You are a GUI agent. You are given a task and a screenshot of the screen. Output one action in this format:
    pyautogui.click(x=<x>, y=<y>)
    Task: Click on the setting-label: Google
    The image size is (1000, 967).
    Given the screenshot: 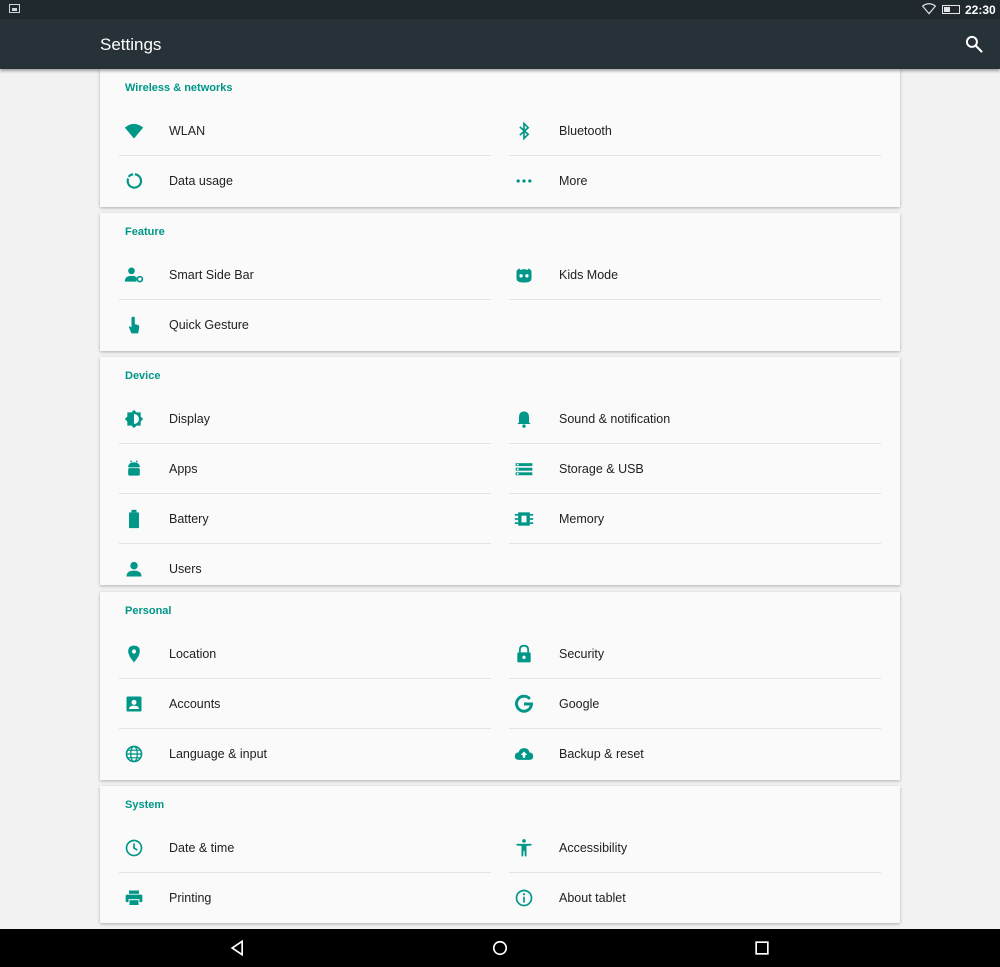 What is the action you would take?
    pyautogui.click(x=579, y=704)
    